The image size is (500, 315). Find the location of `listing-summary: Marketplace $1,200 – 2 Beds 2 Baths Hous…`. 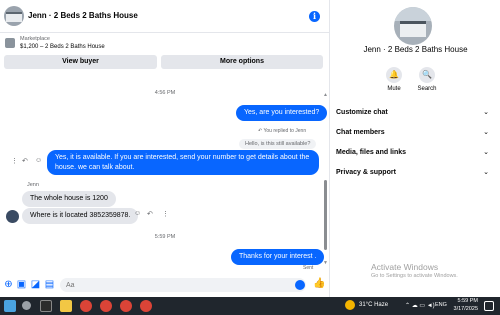

listing-summary: Marketplace $1,200 – 2 Beds 2 Baths Hous… is located at coordinates (165, 44).